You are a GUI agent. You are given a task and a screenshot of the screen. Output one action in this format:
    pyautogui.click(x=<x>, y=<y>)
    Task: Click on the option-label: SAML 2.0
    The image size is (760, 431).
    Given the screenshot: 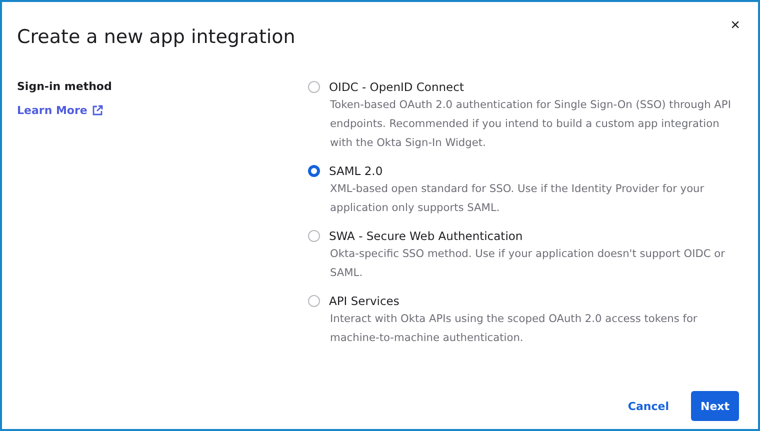 What is the action you would take?
    pyautogui.click(x=356, y=171)
    